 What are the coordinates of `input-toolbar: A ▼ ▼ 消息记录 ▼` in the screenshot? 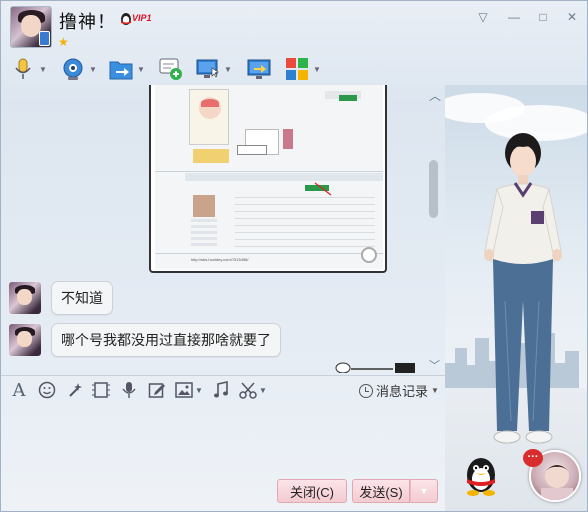 It's located at (223, 389).